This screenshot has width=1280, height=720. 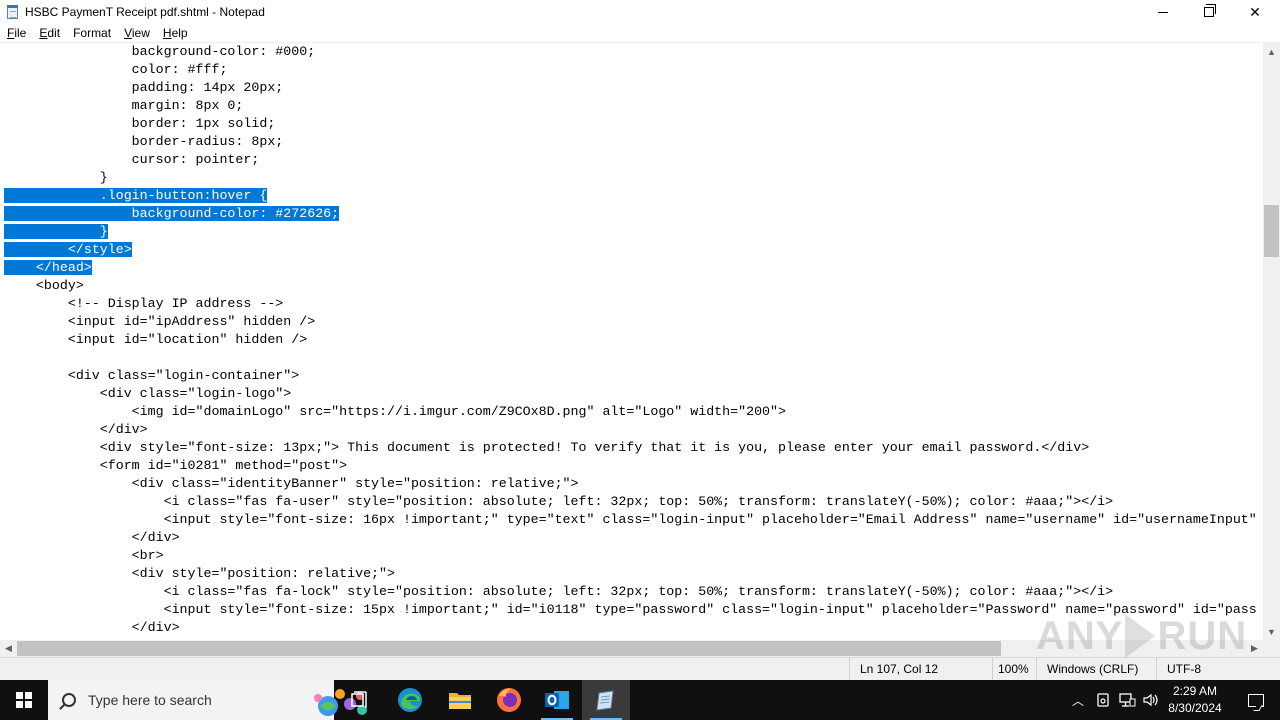 I want to click on show-hidden-icons-button: ︿, so click(x=1078, y=700).